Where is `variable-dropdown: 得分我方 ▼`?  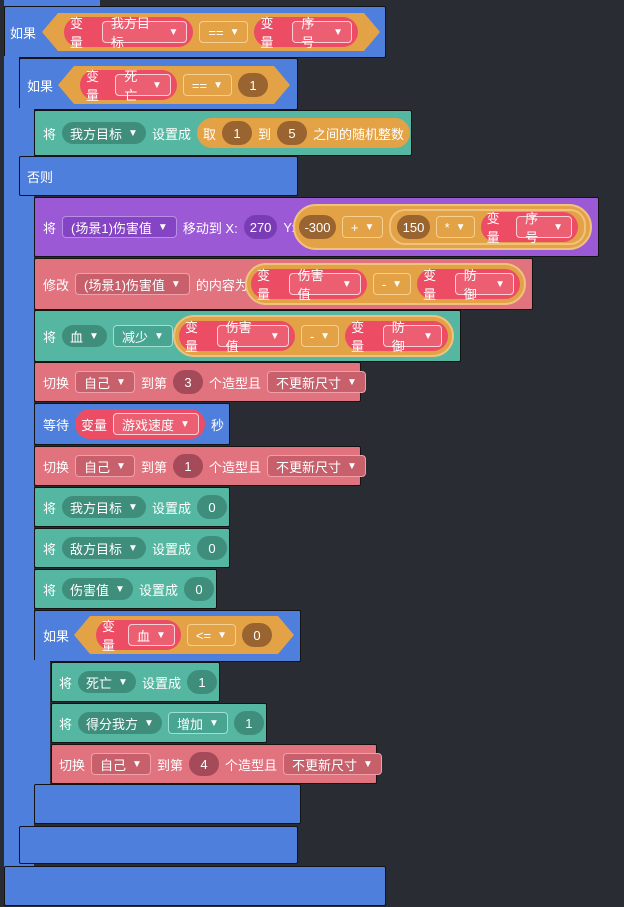
variable-dropdown: 得分我方 ▼ is located at coordinates (120, 723).